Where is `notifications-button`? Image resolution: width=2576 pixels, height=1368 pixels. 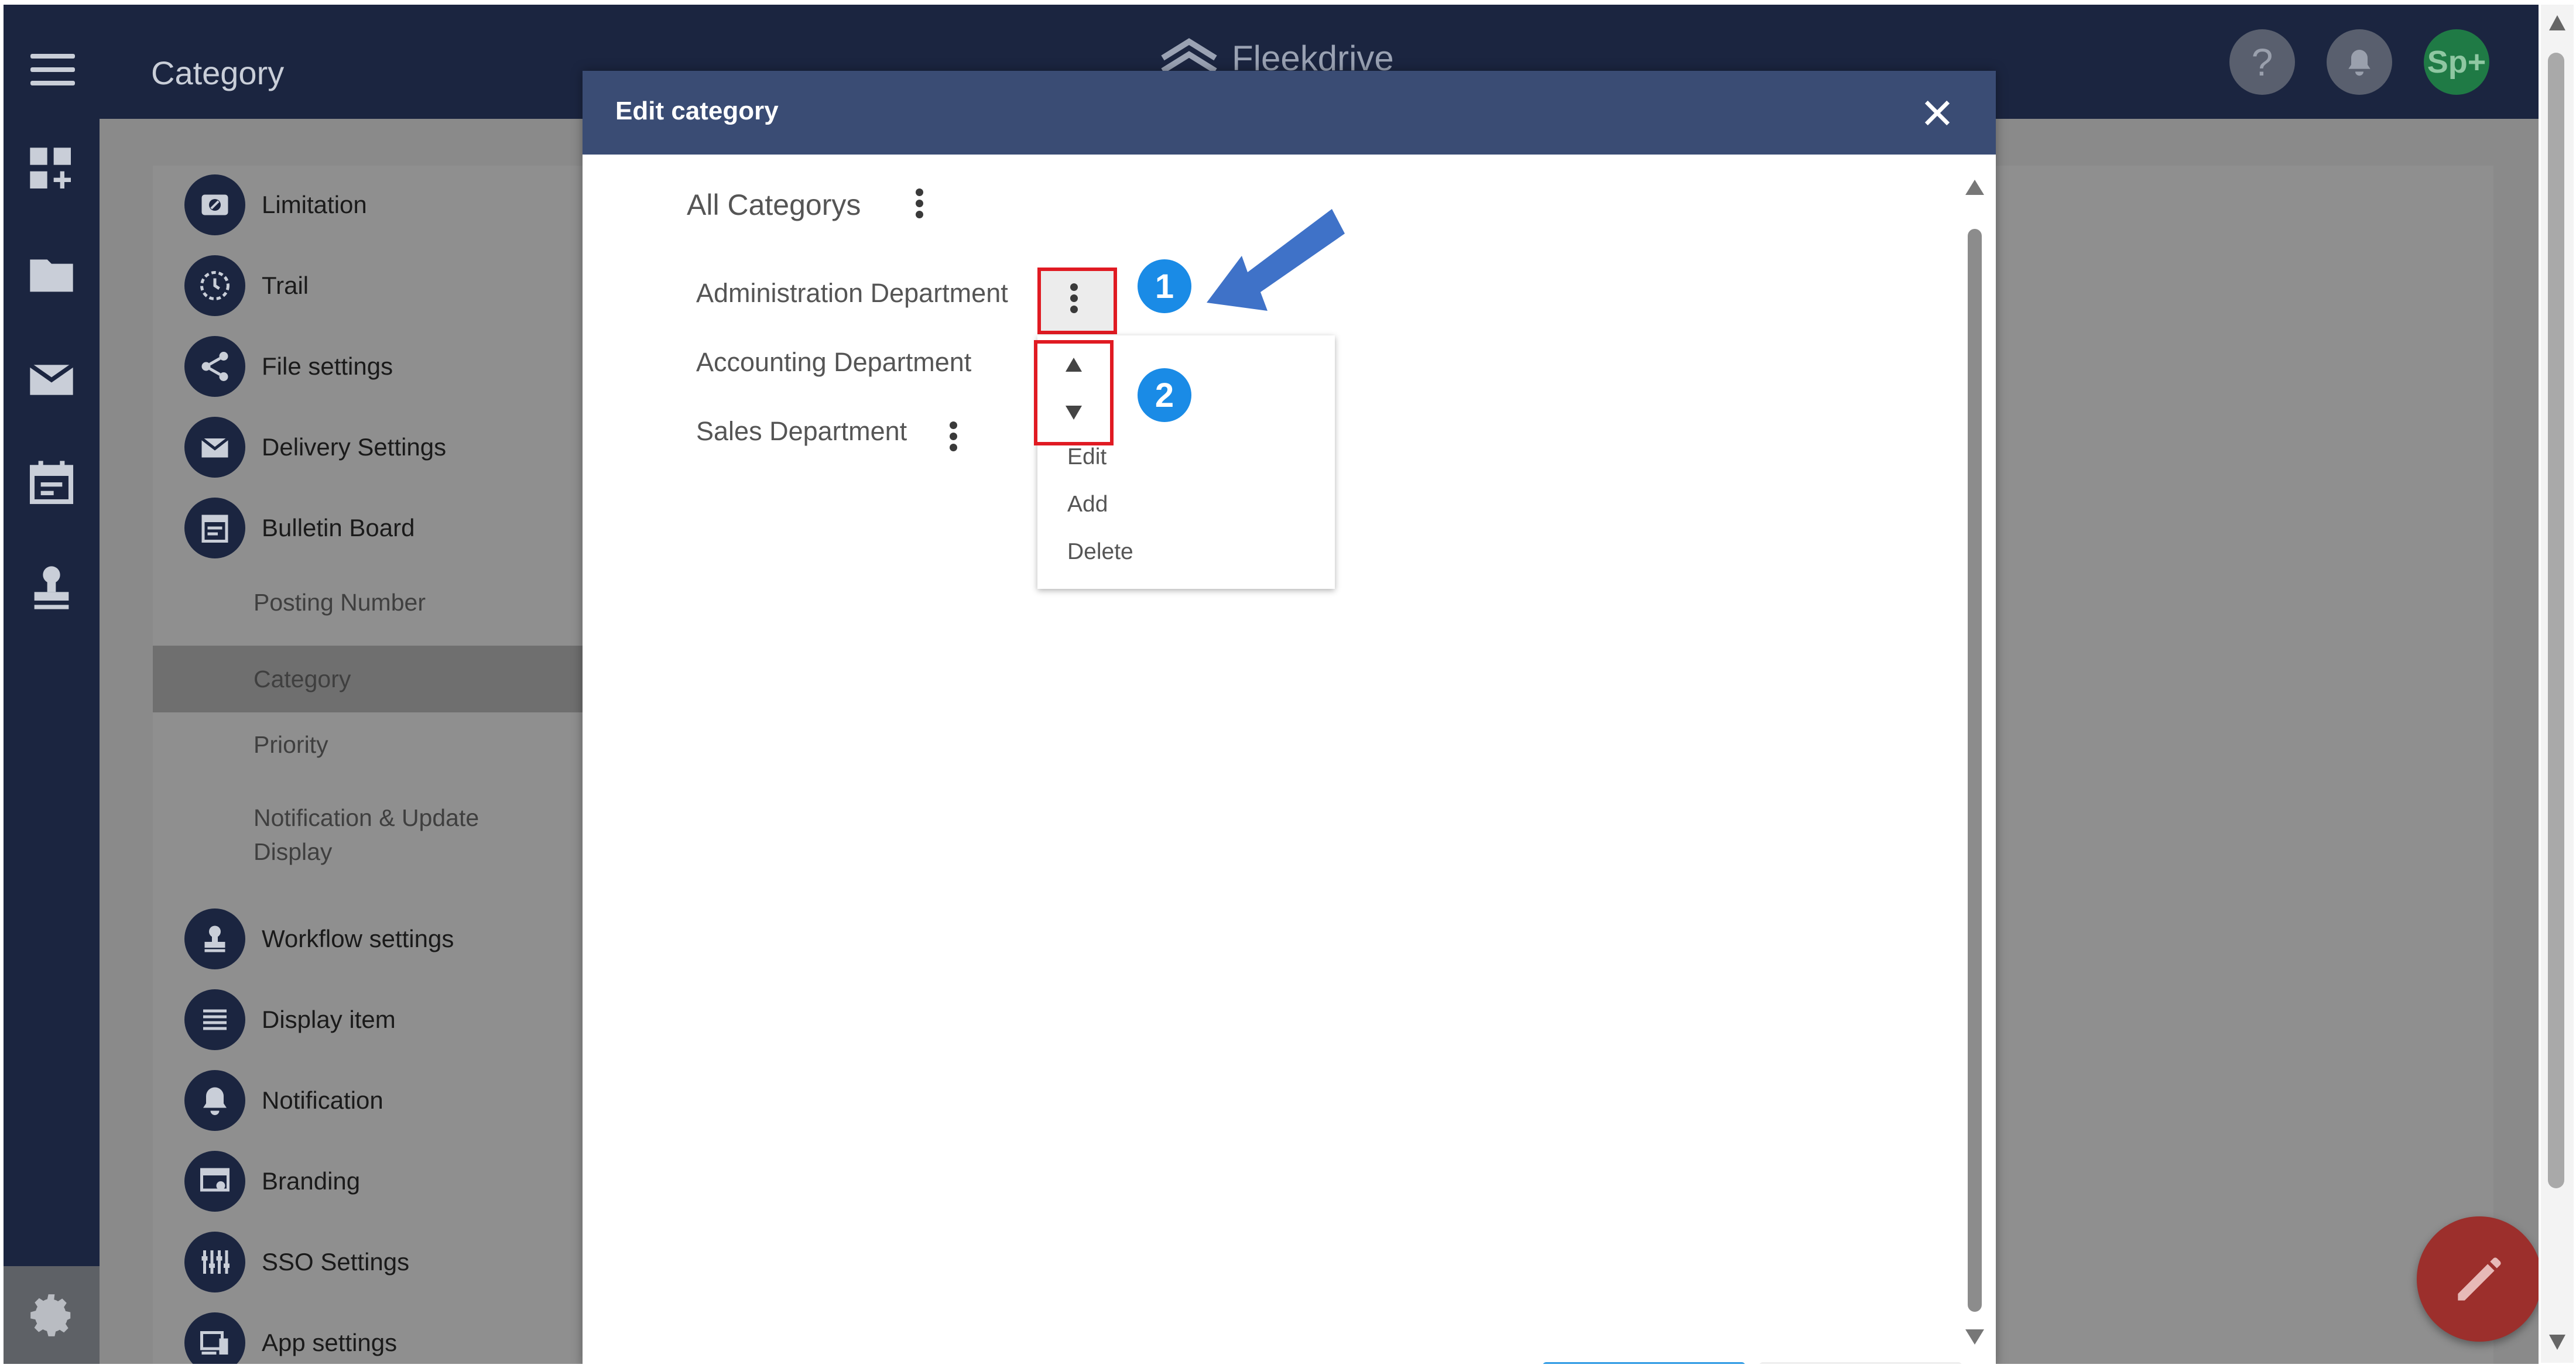
notifications-button is located at coordinates (2359, 62).